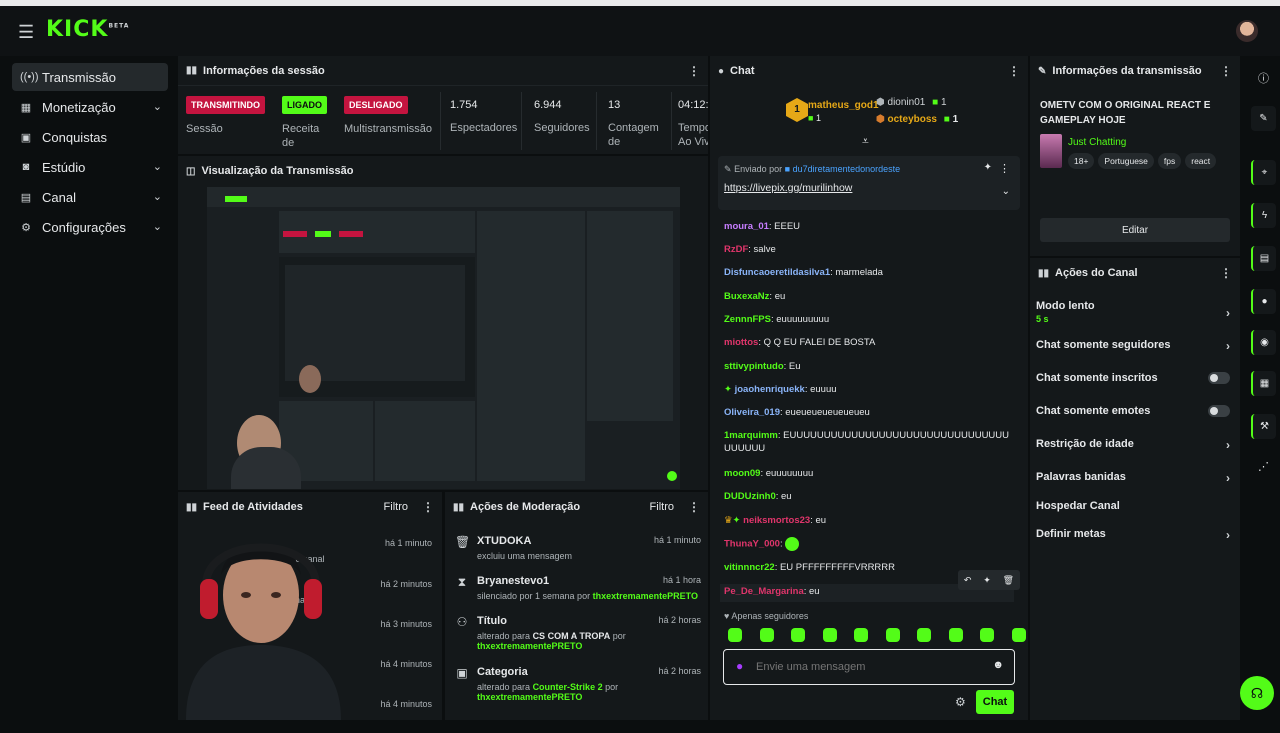 This screenshot has height=733, width=1280. What do you see at coordinates (995, 702) in the screenshot?
I see `send-chat-button: Chat` at bounding box center [995, 702].